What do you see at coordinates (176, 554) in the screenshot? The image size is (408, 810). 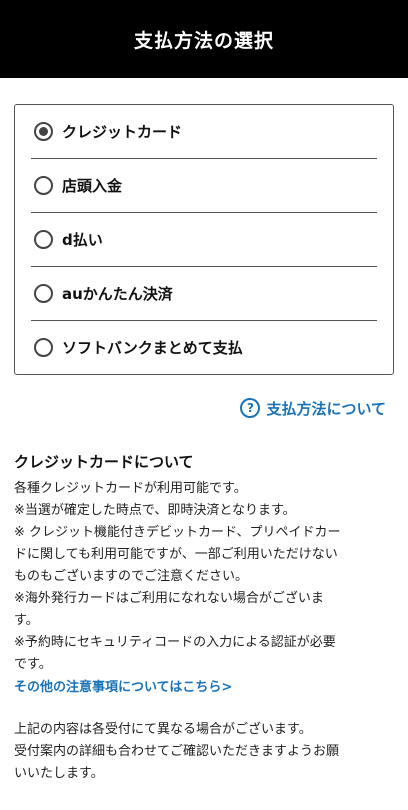 I see `info-line: ドに関しても利用可能ですが、一部ご利用いただけない` at bounding box center [176, 554].